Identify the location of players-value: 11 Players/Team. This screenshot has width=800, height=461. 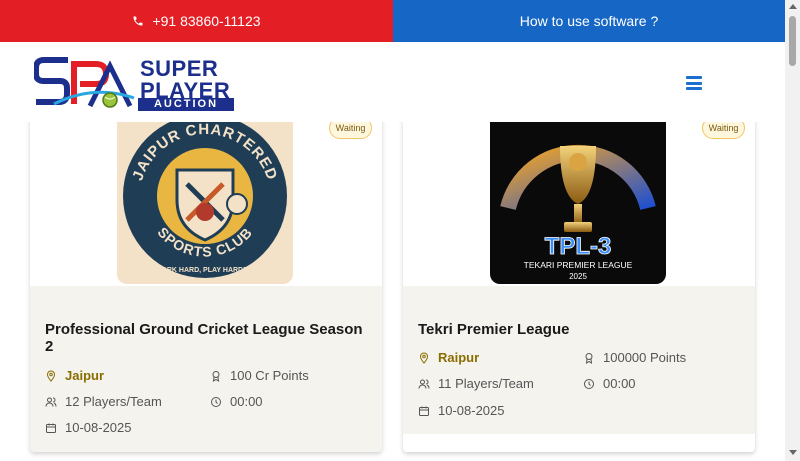
(486, 383).